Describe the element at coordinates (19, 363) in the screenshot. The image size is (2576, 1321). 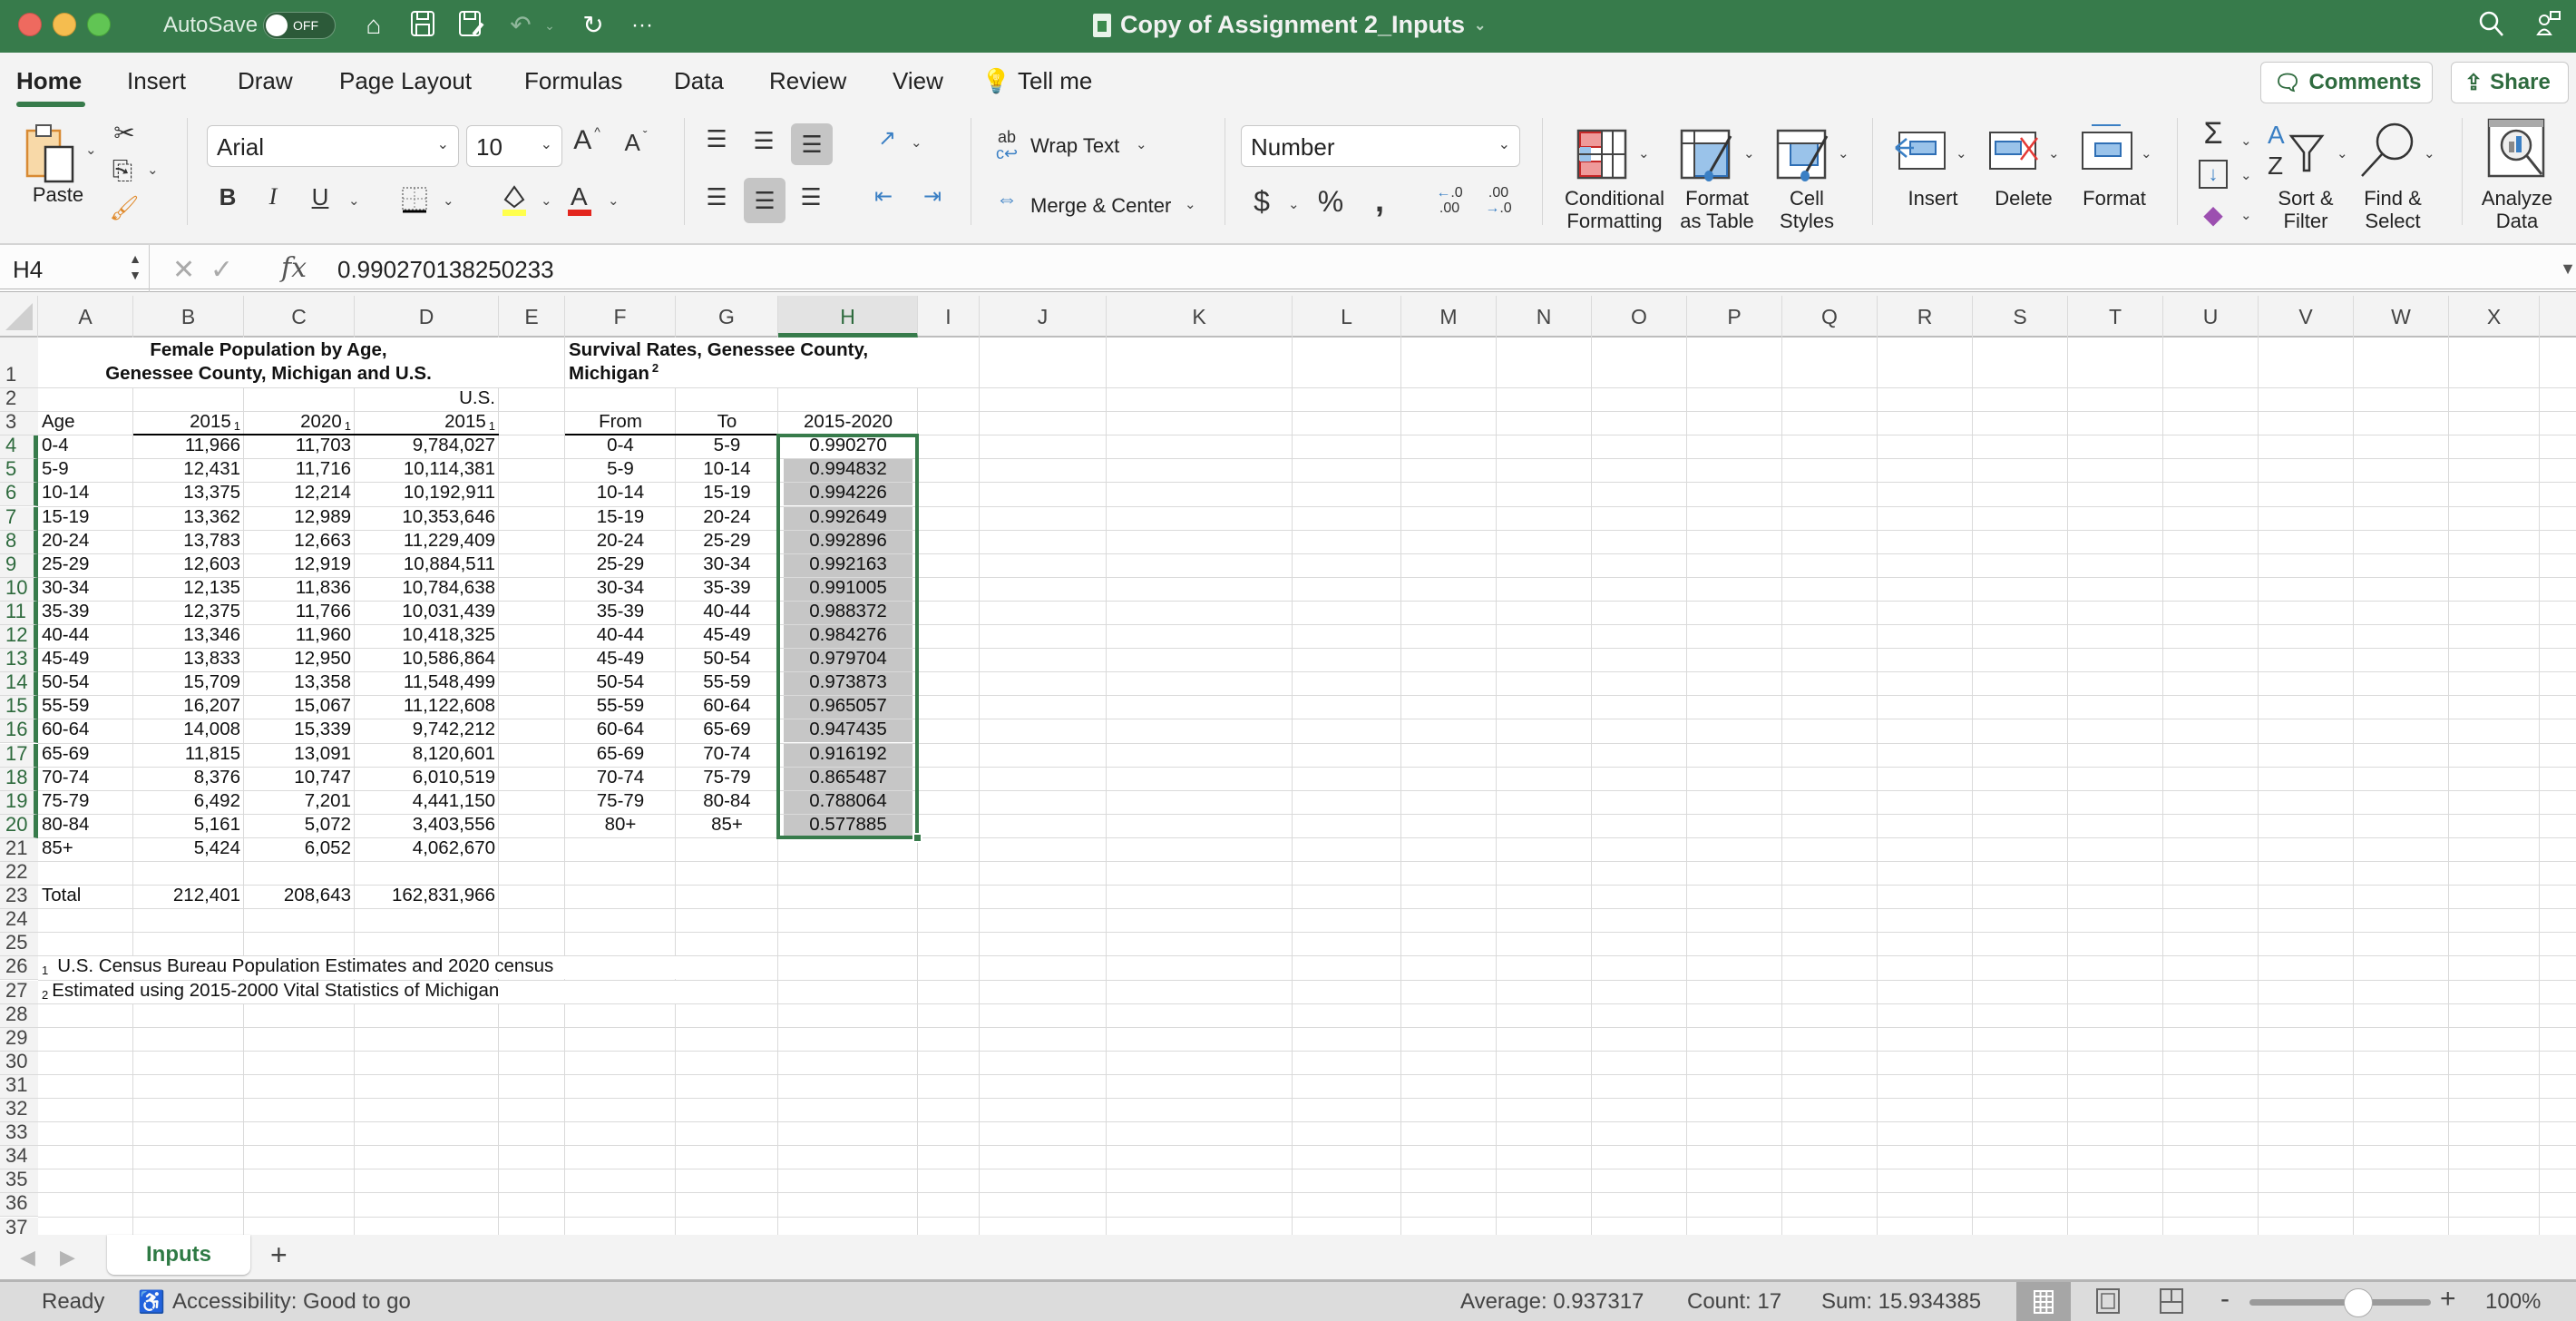
I see `row-header-1: 1` at that location.